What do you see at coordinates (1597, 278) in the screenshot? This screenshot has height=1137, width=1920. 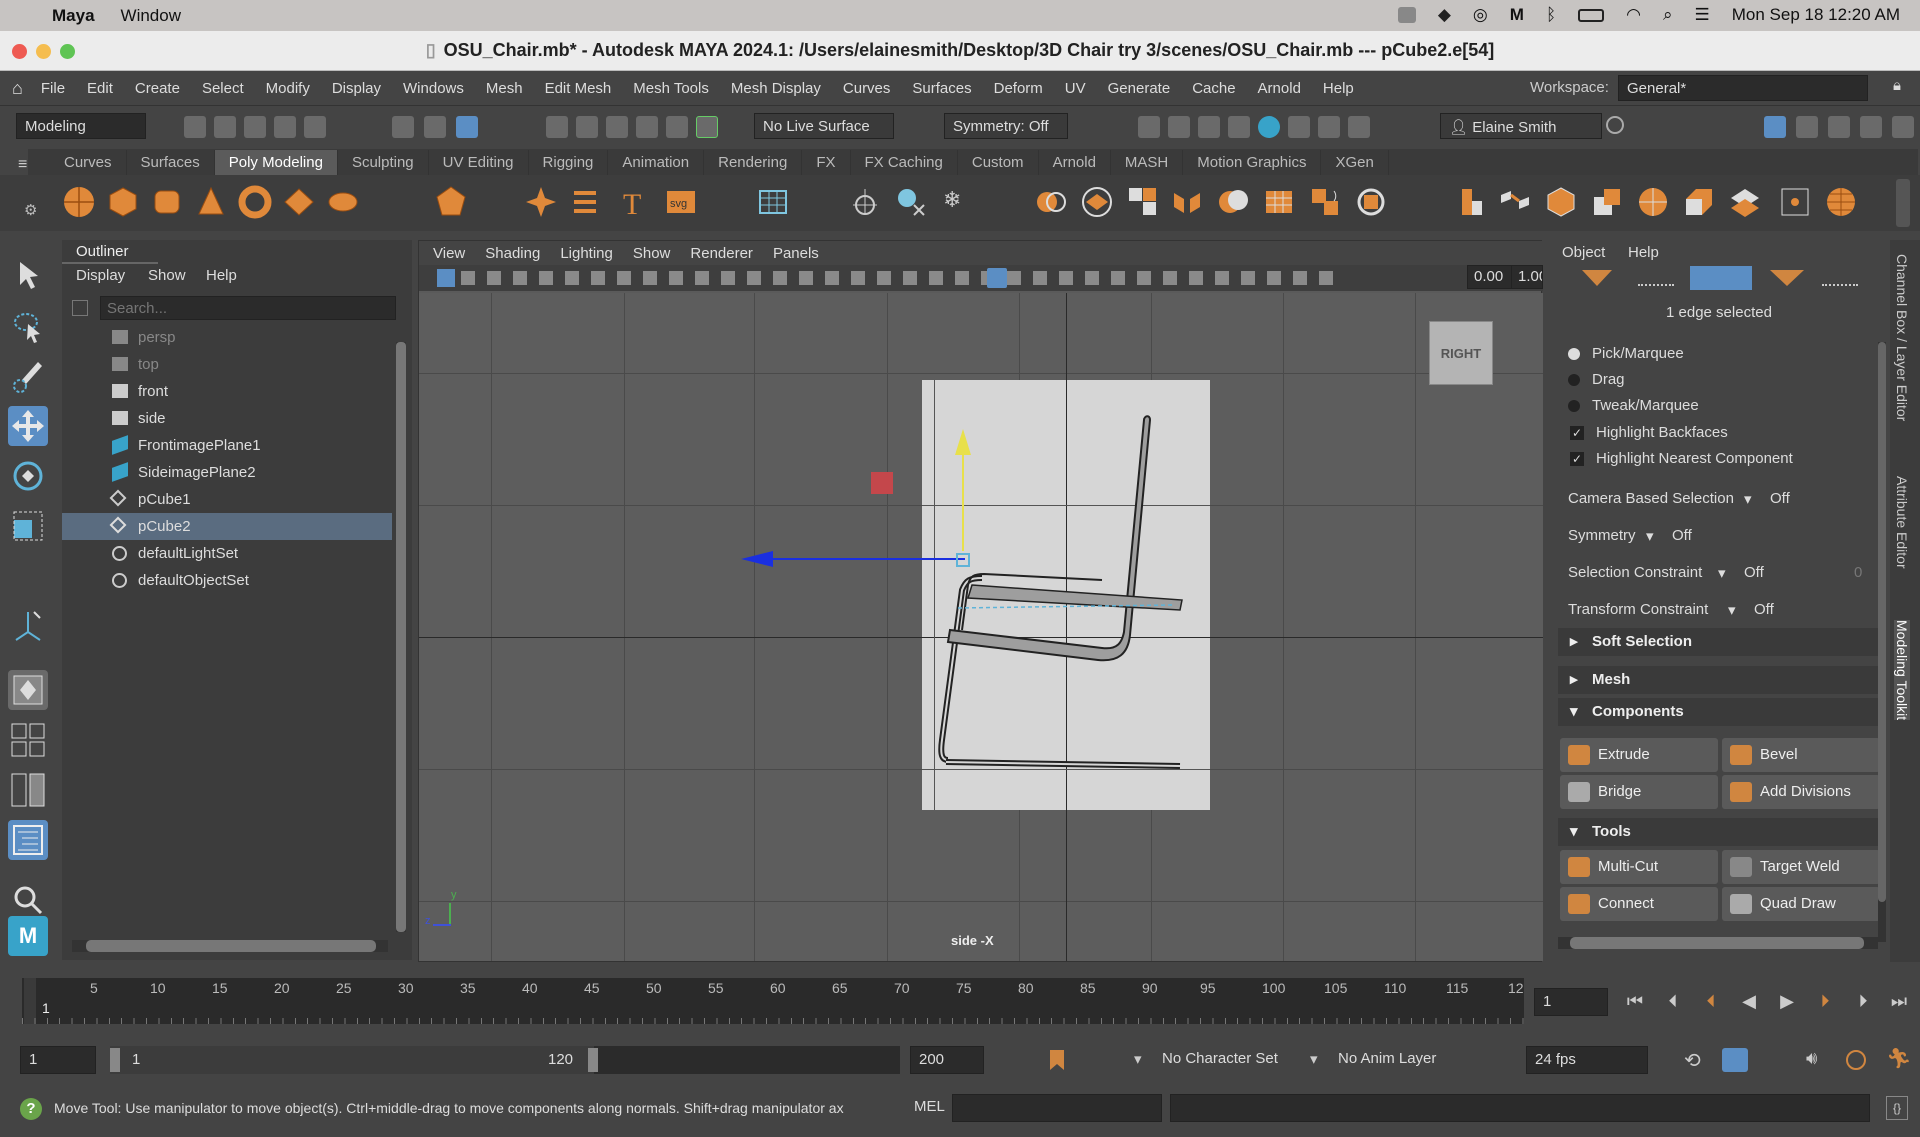 I see `object-mode-icon` at bounding box center [1597, 278].